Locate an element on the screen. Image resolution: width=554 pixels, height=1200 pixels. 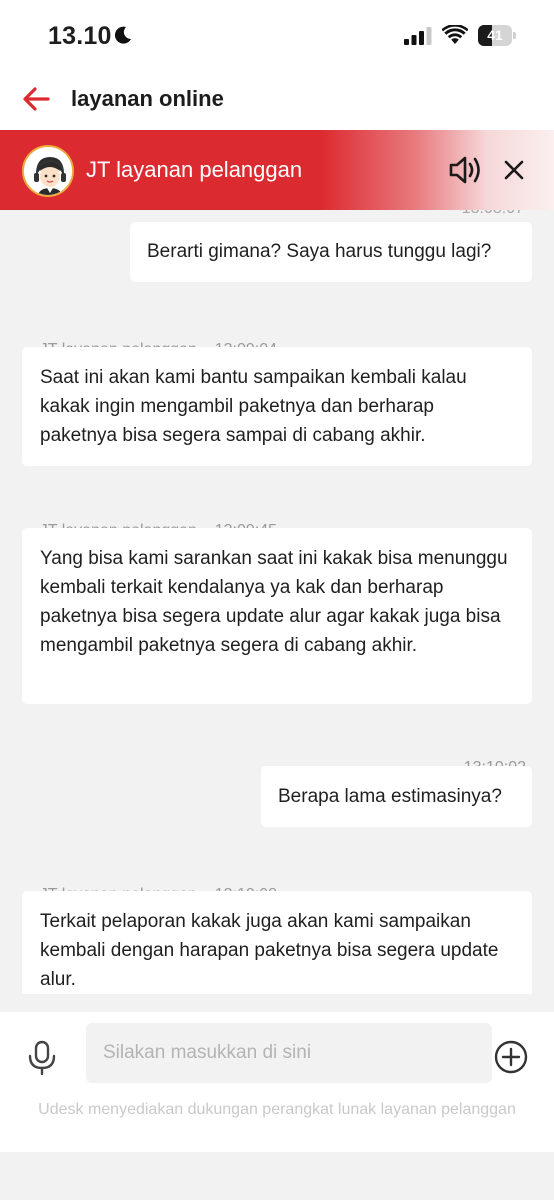
battery-body: 41 is located at coordinates (495, 35).